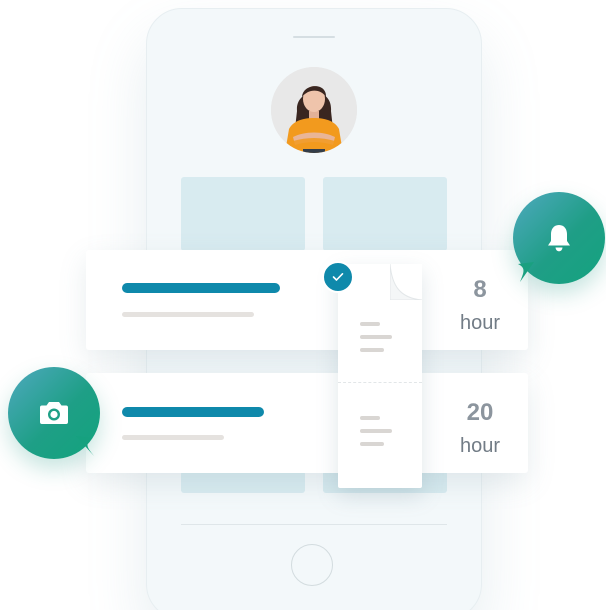  I want to click on home-button, so click(312, 565).